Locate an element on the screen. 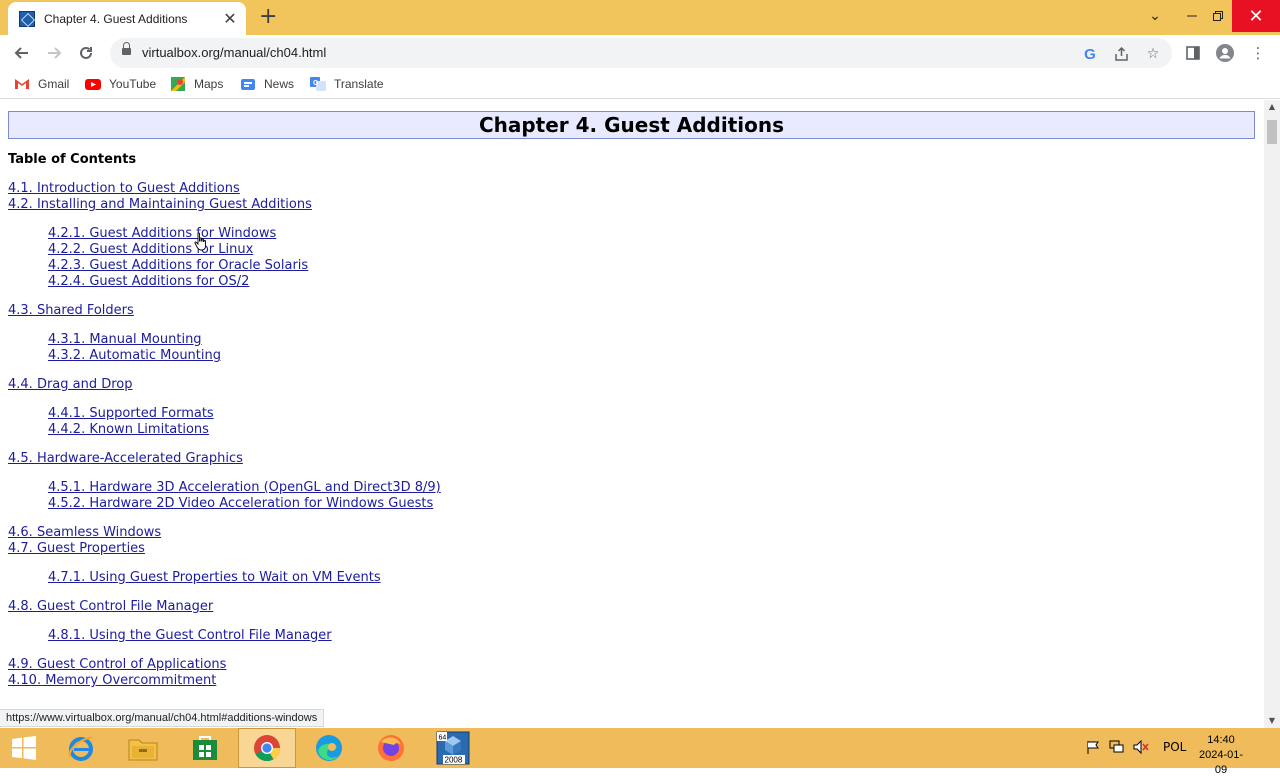  toc-link: 4.3. Shared Folders is located at coordinates (71, 311).